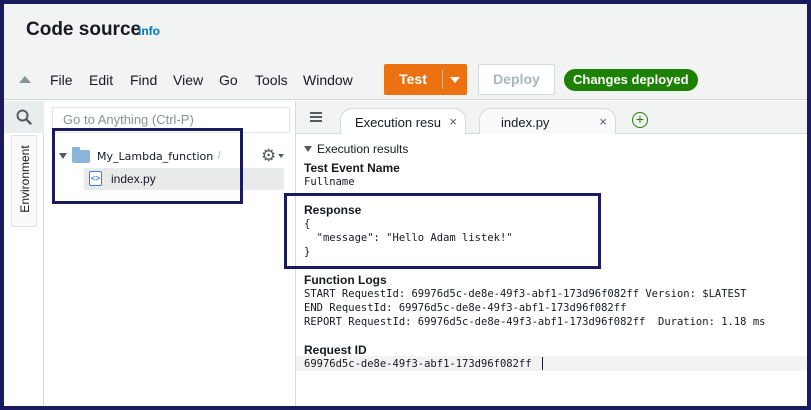 The image size is (811, 410). I want to click on function-logs-title: Function Logs, so click(345, 280).